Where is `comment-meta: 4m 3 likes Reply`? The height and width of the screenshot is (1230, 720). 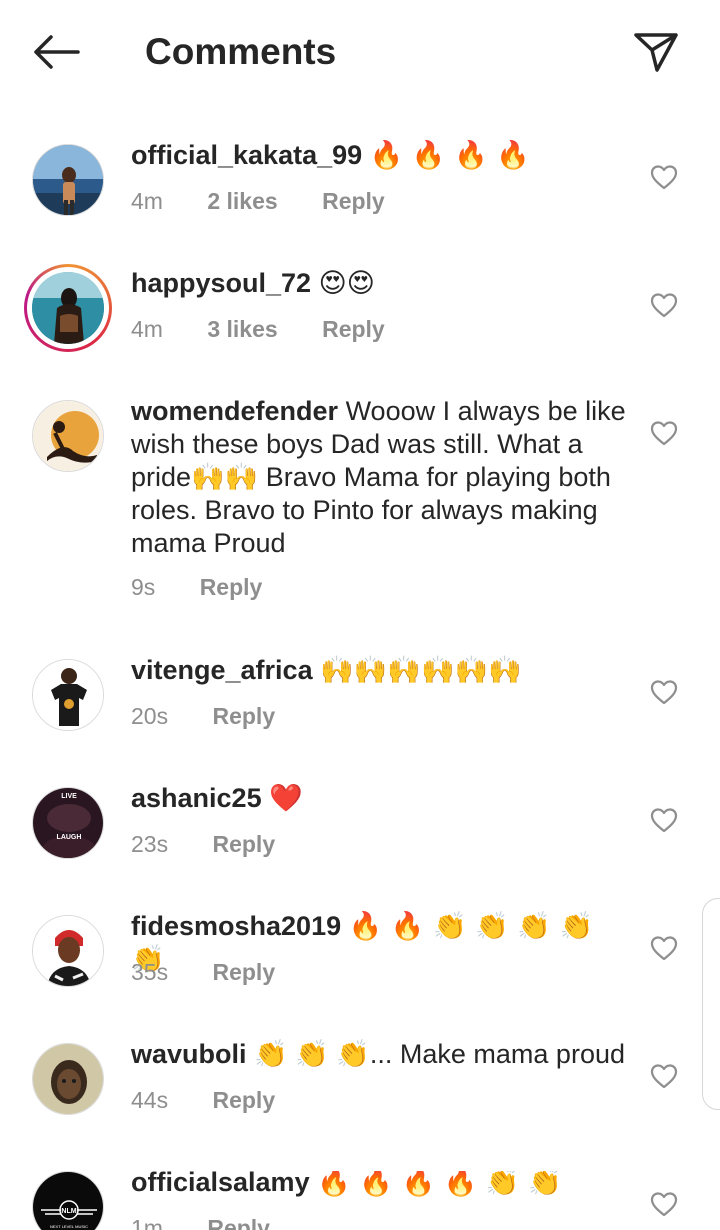
comment-meta: 4m 3 likes Reply is located at coordinates (277, 329).